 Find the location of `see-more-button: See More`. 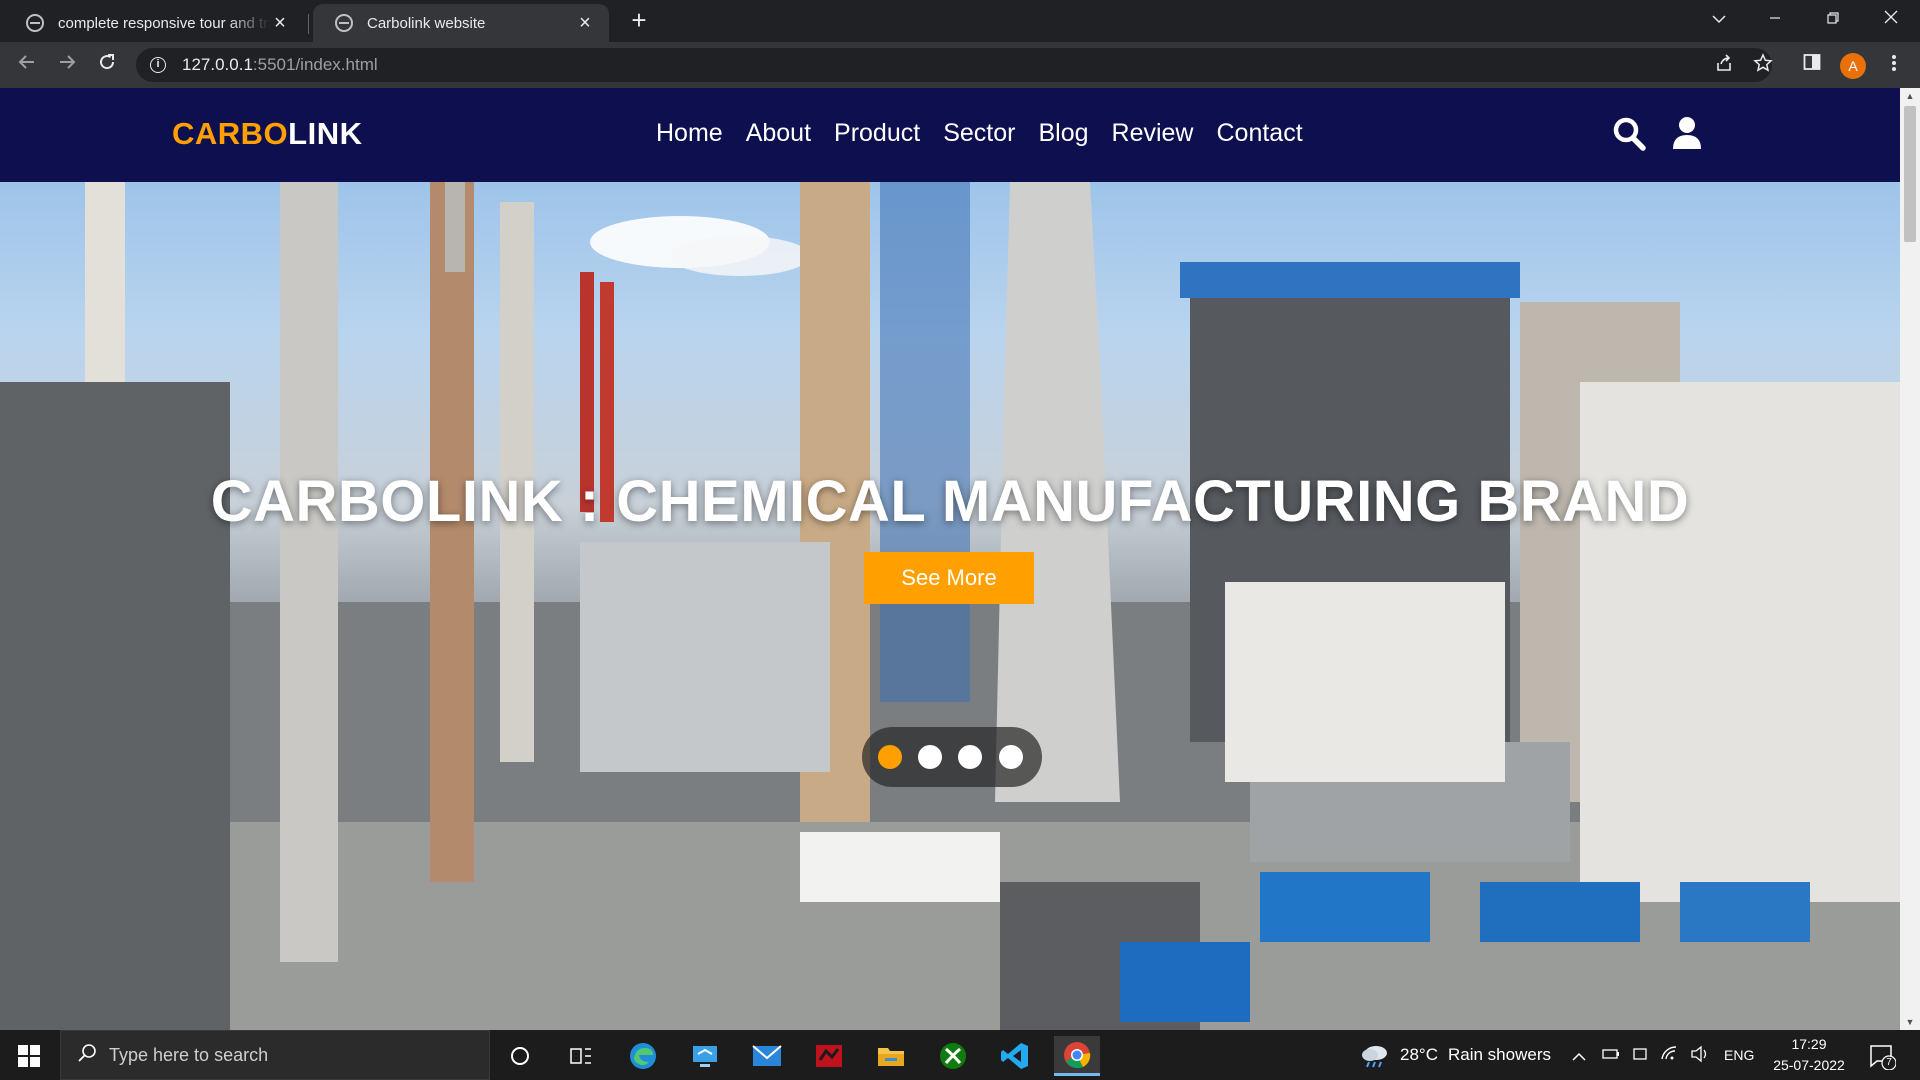

see-more-button: See More is located at coordinates (949, 578).